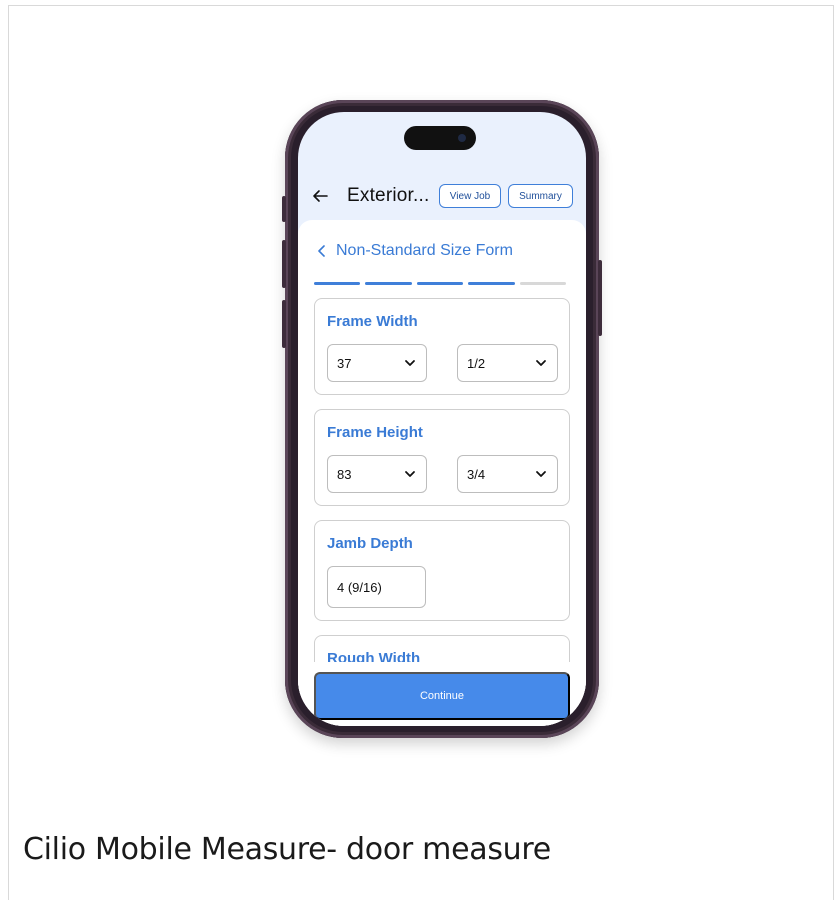 This screenshot has width=838, height=900. I want to click on jamb-depth-card: Jamb Depth 4 (9/16), so click(442, 570).